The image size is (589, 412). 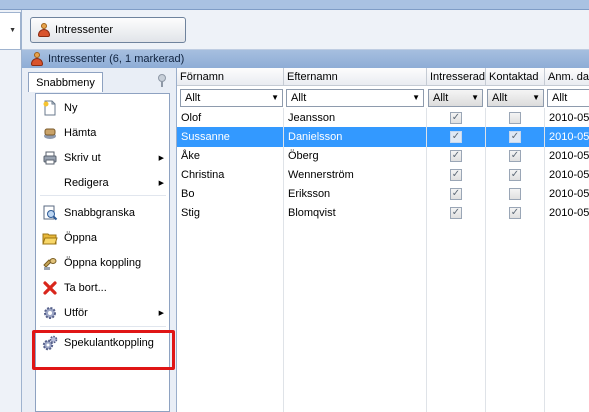 I want to click on intressenter-tab-label: Intressenter, so click(x=84, y=30).